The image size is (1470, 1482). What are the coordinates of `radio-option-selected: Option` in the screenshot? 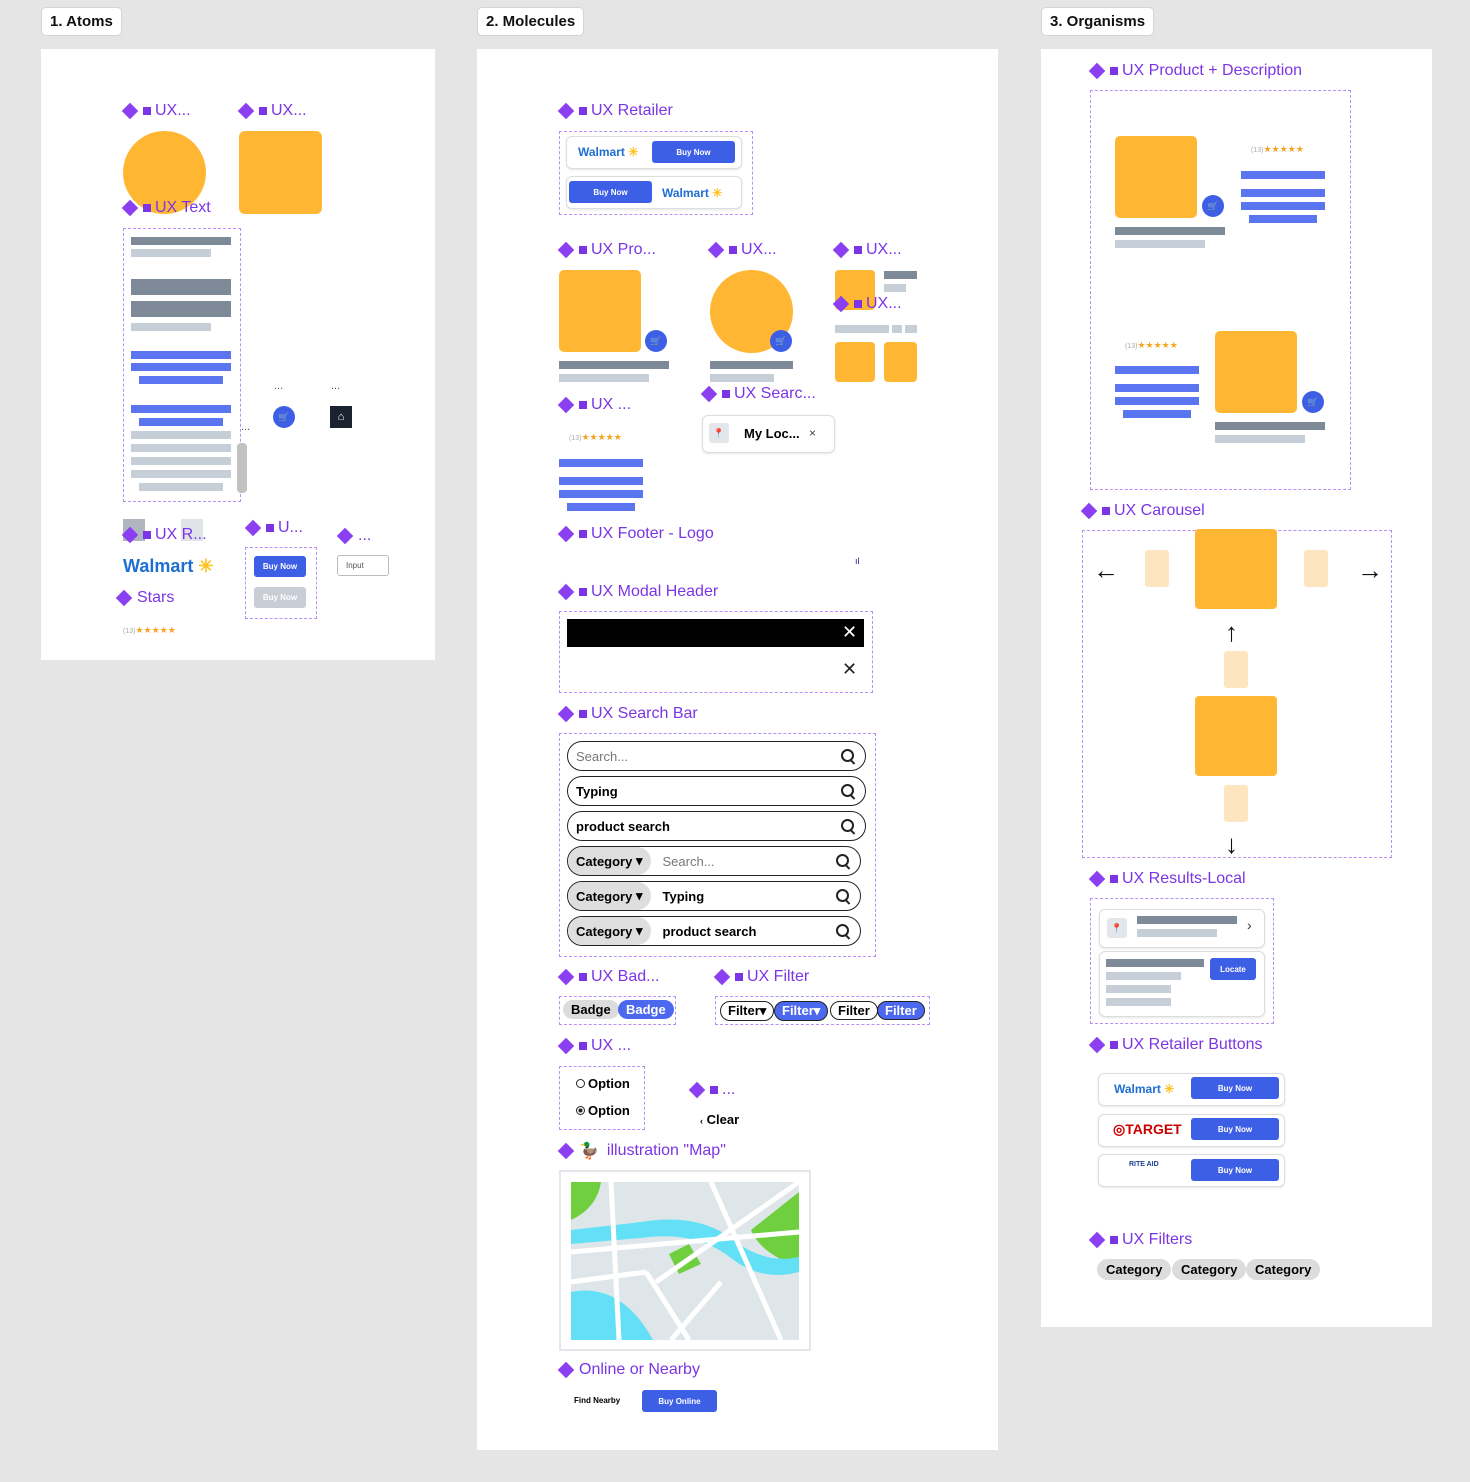 It's located at (603, 1110).